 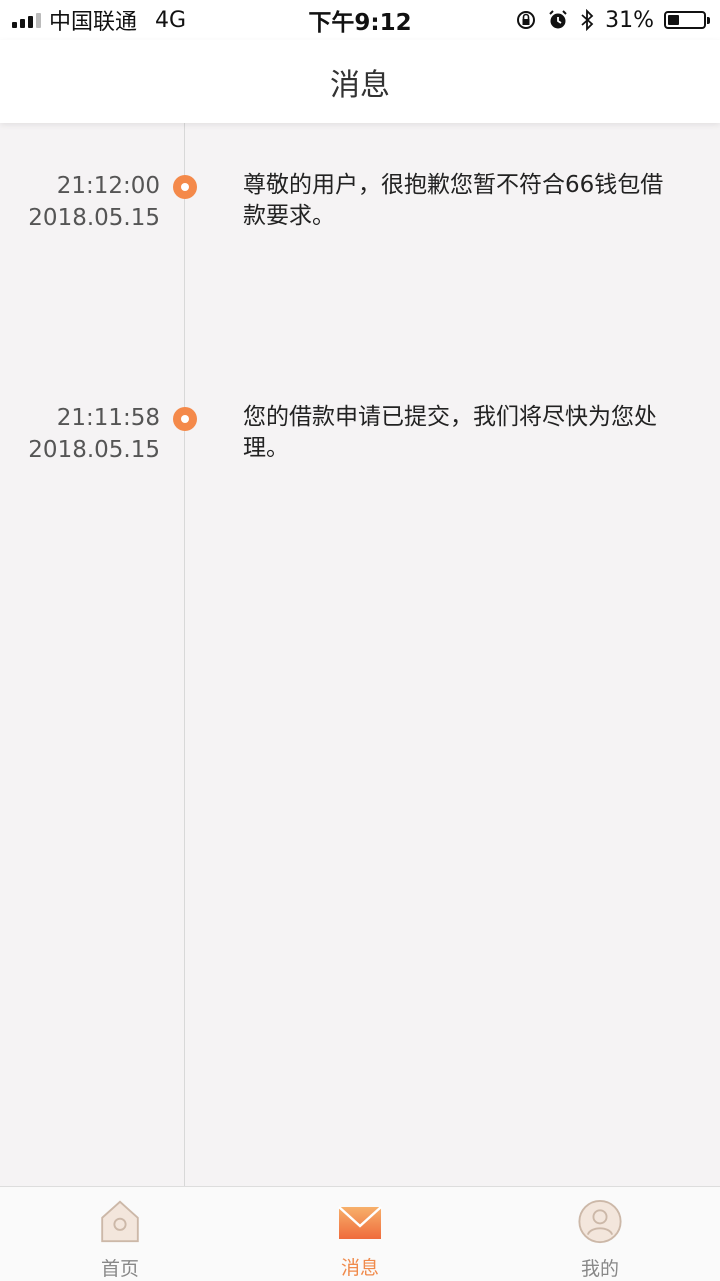 I want to click on tab-profile-label: 我的, so click(x=599, y=1269).